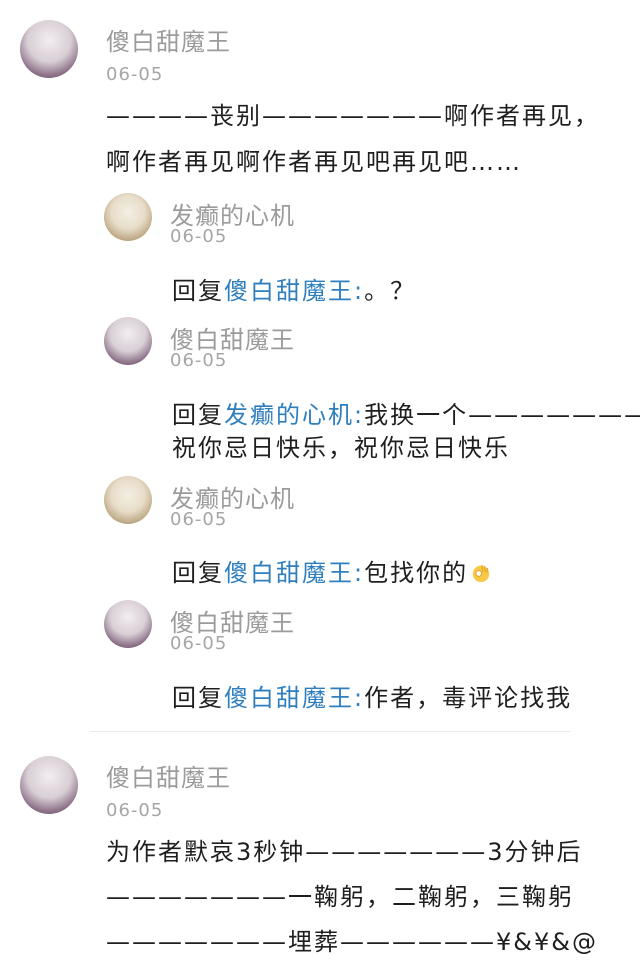  I want to click on comment-text-line: ———————一鞠躬，二鞠躬，三鞠躬, so click(340, 897).